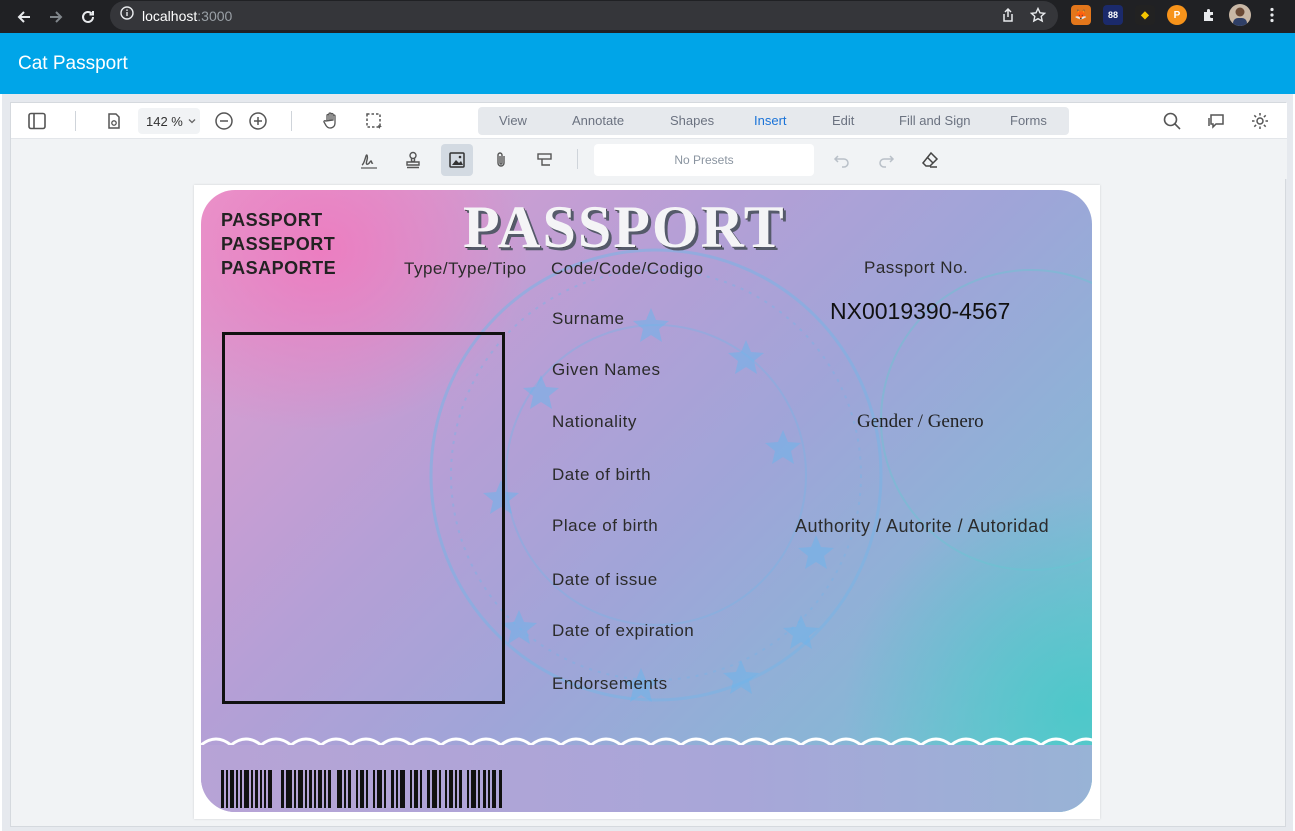 The width and height of the screenshot is (1295, 831). What do you see at coordinates (1272, 15) in the screenshot?
I see `menu-kebab-icon` at bounding box center [1272, 15].